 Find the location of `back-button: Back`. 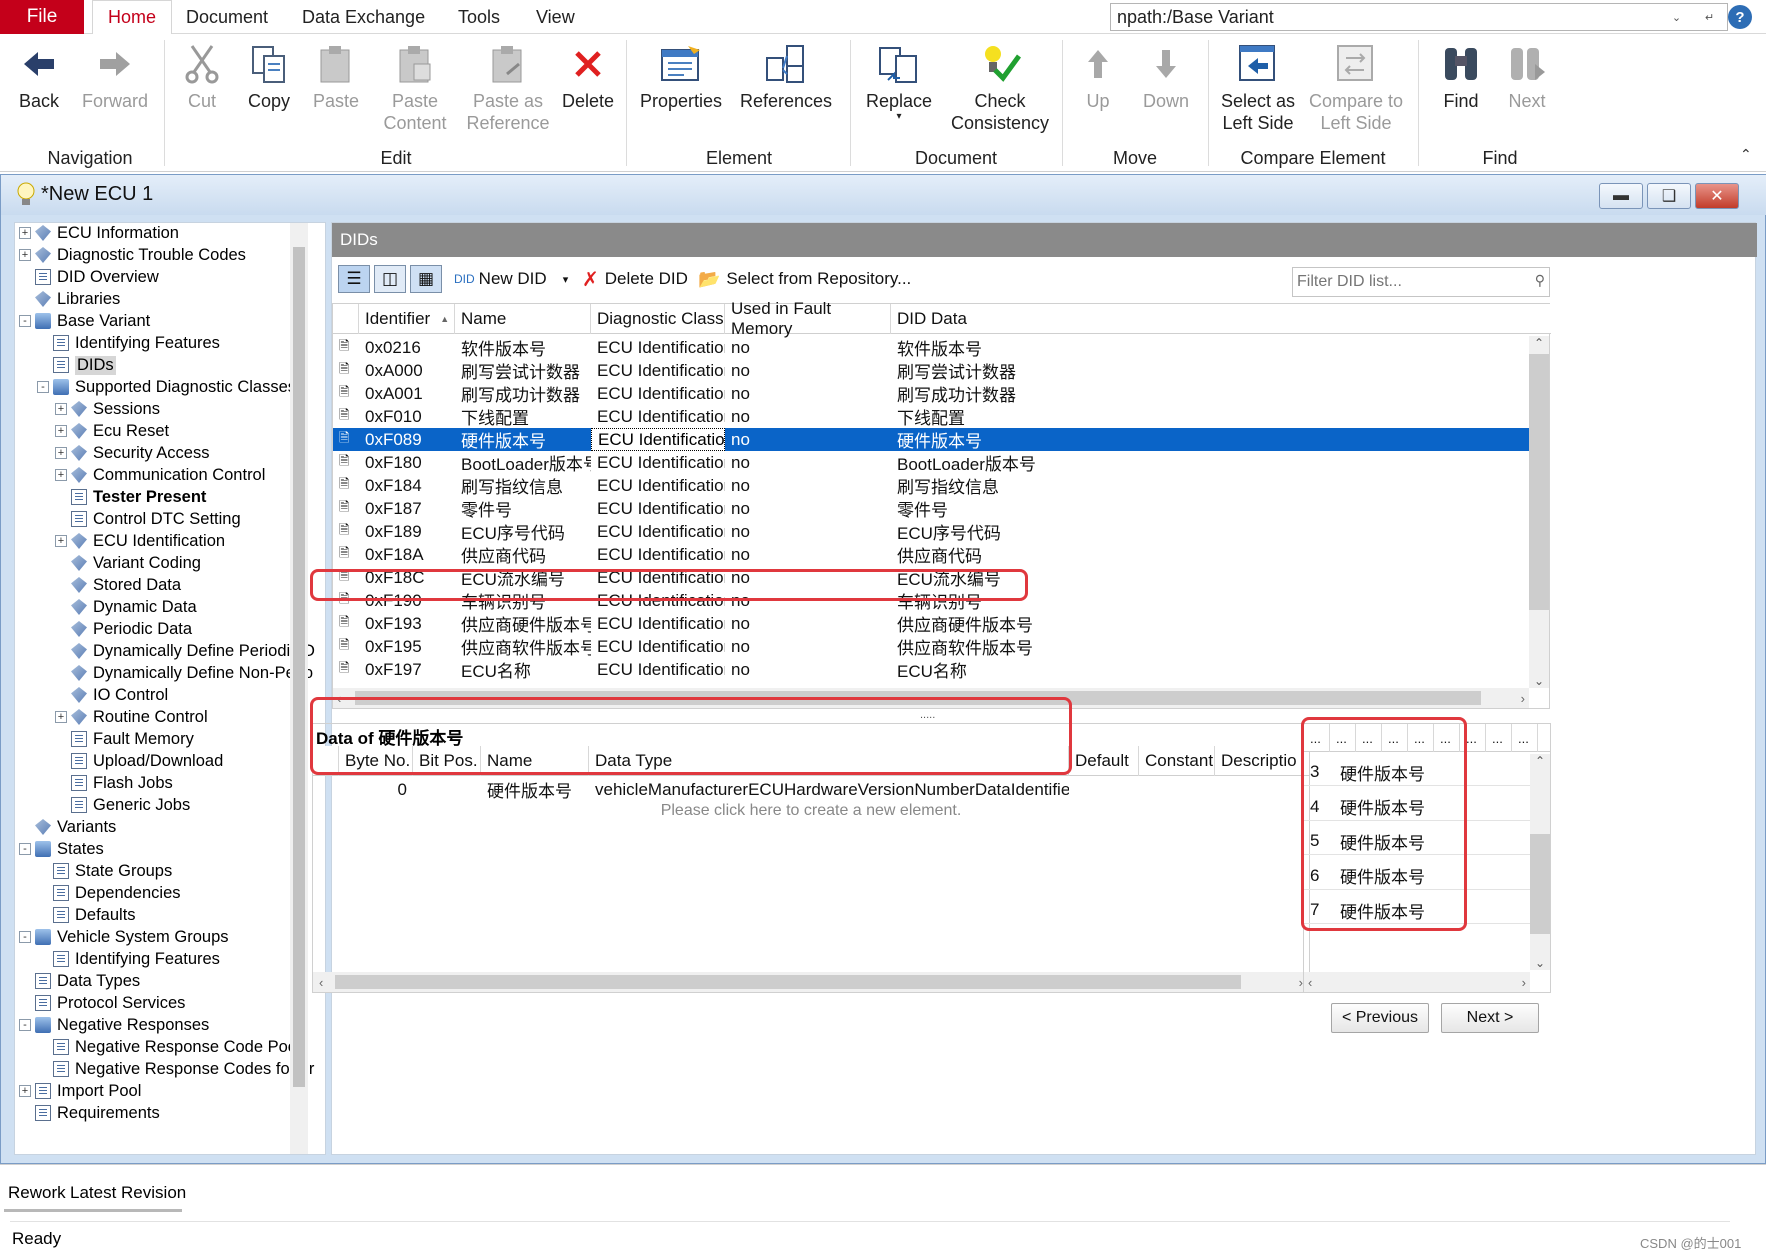

back-button: Back is located at coordinates (39, 77).